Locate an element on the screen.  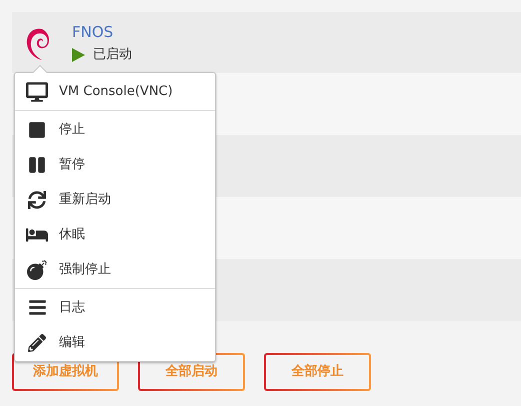
stop-icon is located at coordinates (37, 129).